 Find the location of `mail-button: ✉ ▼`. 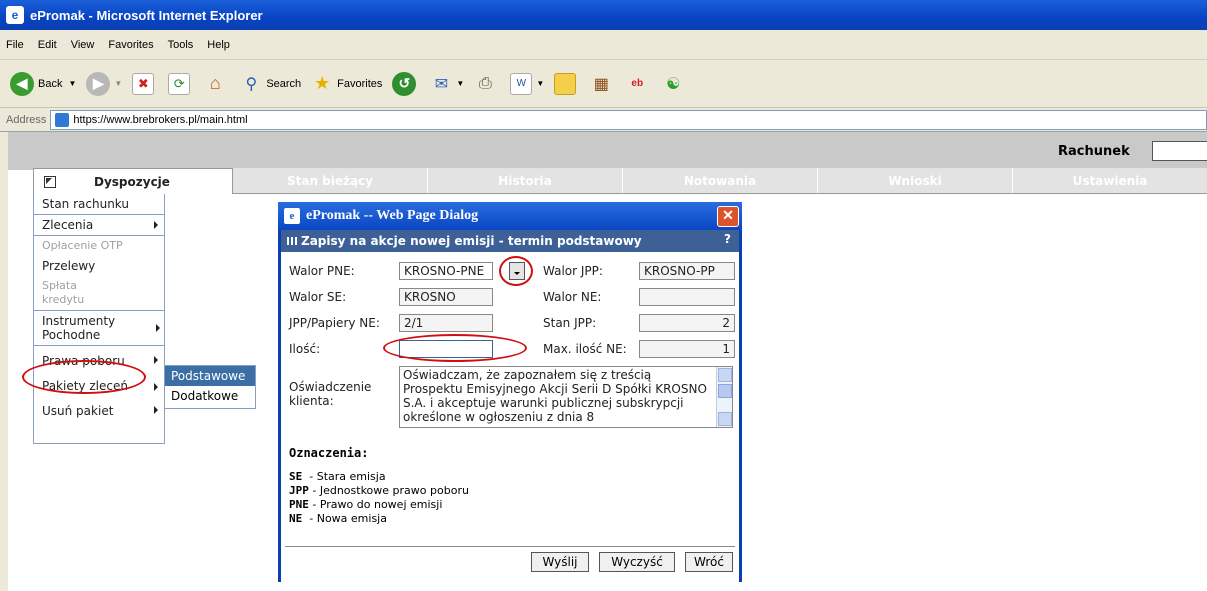

mail-button: ✉ ▼ is located at coordinates (447, 84).